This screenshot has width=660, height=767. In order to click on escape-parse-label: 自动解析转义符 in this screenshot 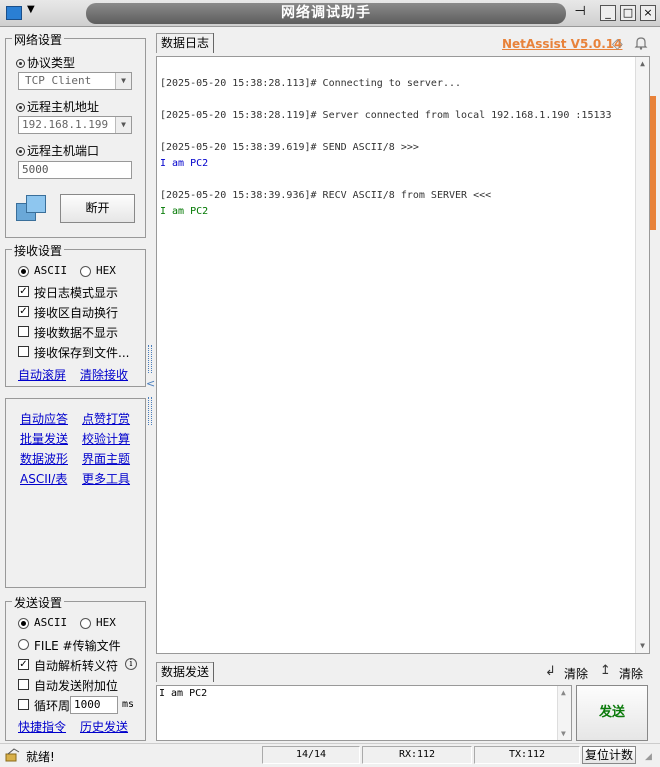, I will do `click(76, 666)`.